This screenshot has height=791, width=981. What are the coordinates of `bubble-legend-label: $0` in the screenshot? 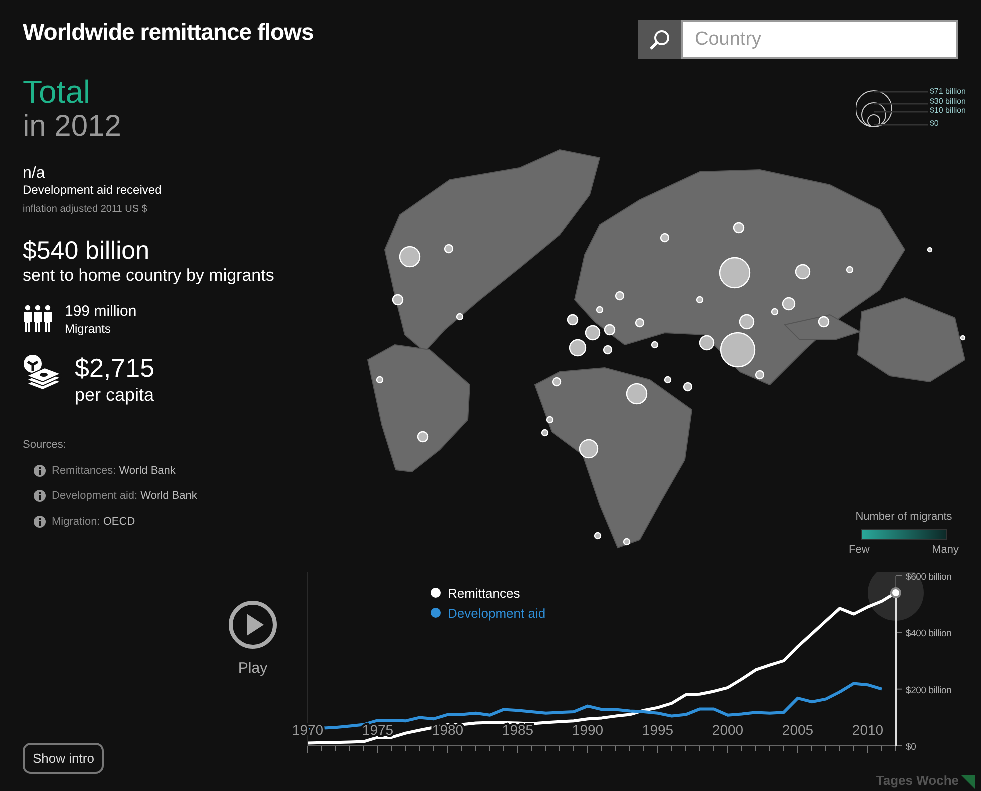 It's located at (935, 123).